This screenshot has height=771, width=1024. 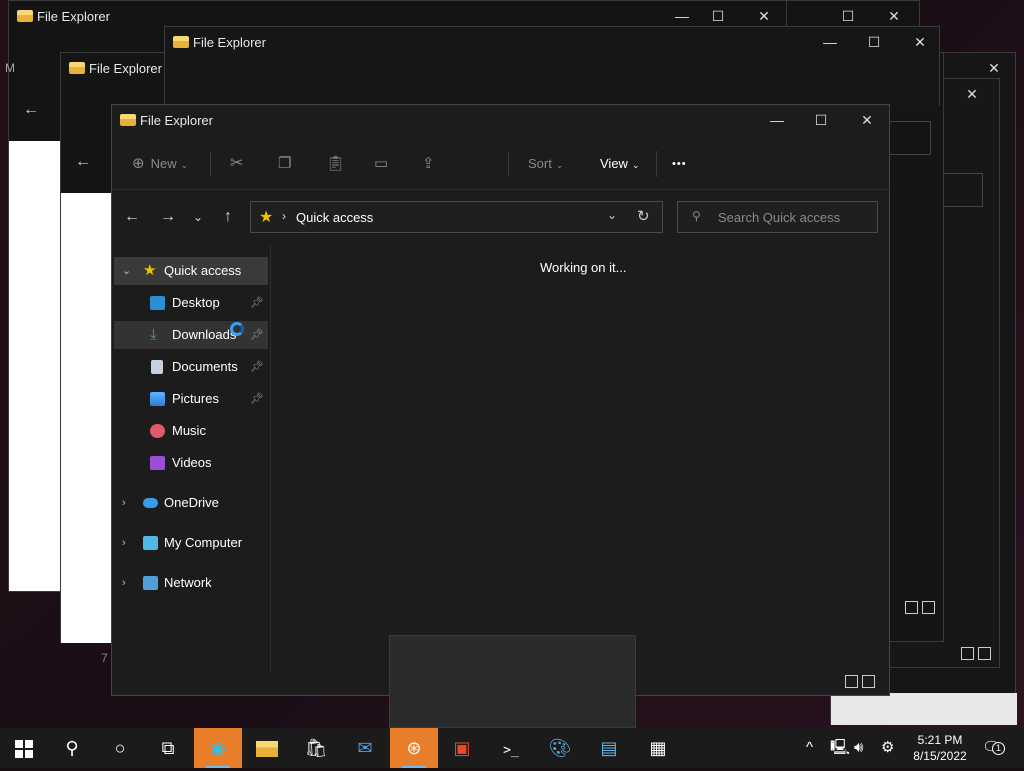 I want to click on address-bar: ★ › Quick access ⌄ ↻, so click(x=456, y=217).